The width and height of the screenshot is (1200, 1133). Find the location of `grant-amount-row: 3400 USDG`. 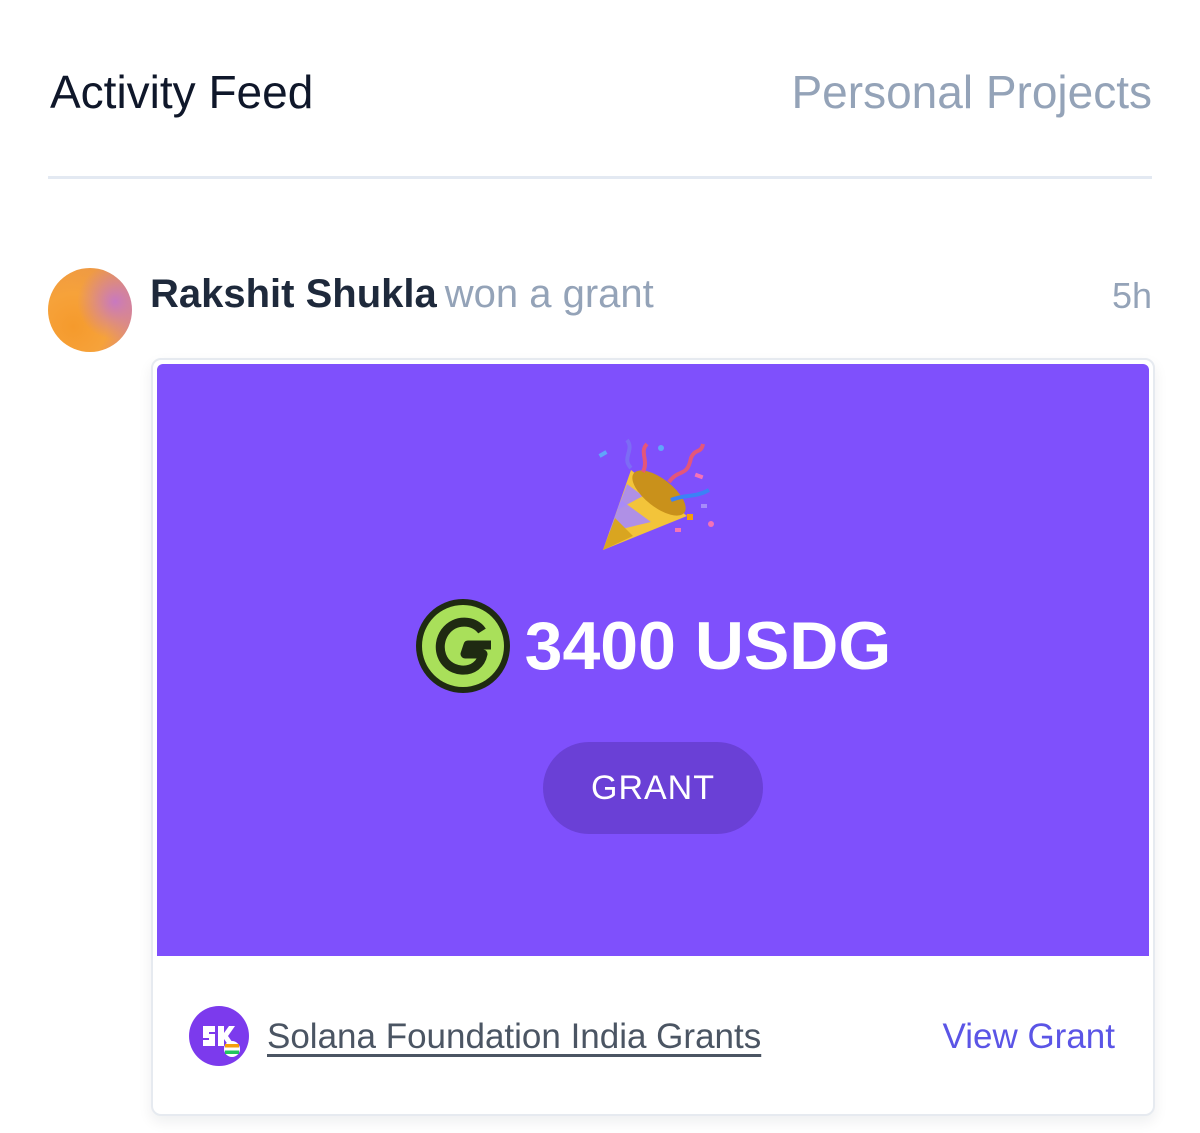

grant-amount-row: 3400 USDG is located at coordinates (653, 646).